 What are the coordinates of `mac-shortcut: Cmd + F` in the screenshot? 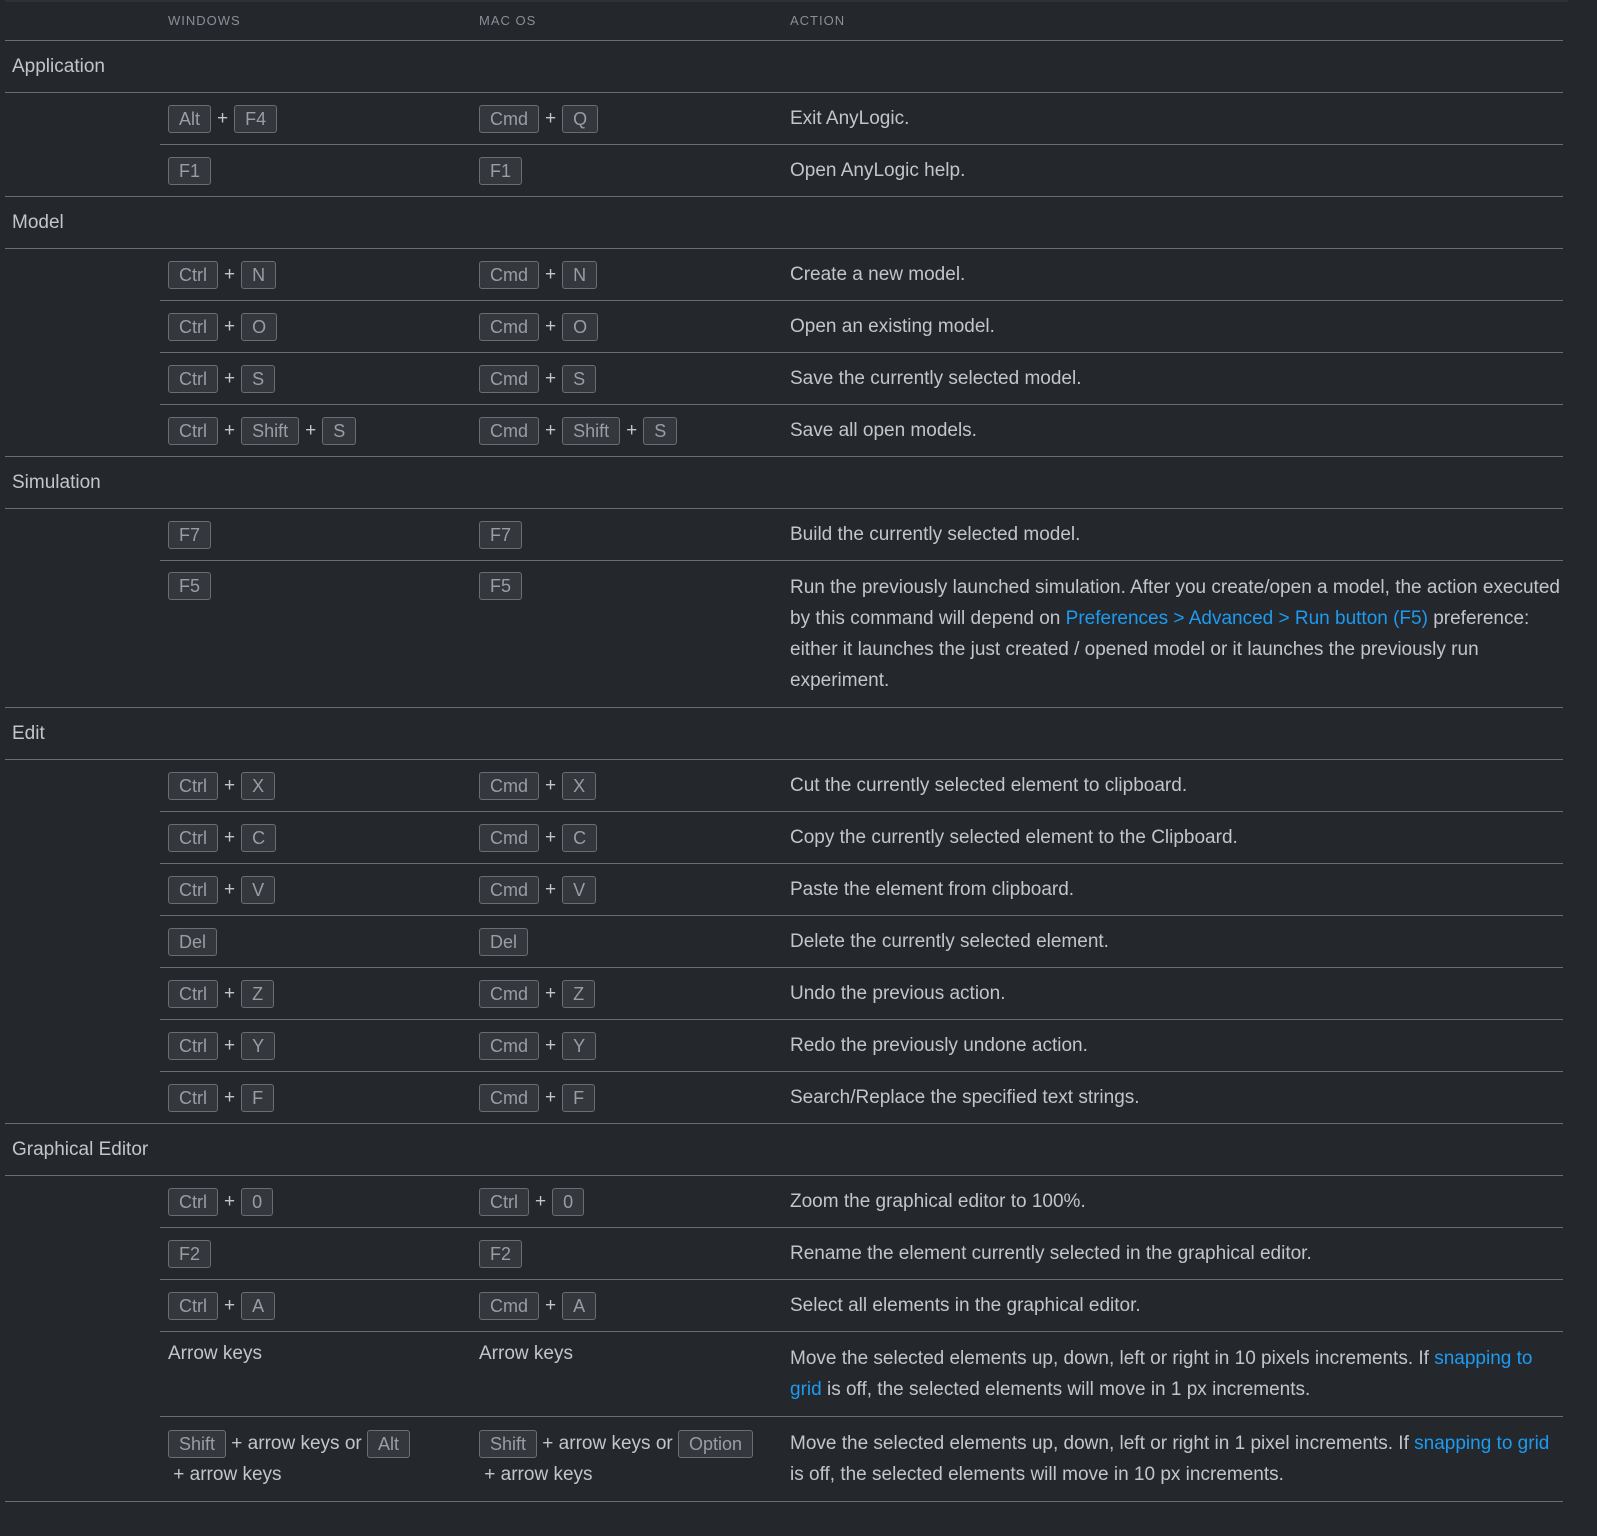 It's located at (630, 1097).